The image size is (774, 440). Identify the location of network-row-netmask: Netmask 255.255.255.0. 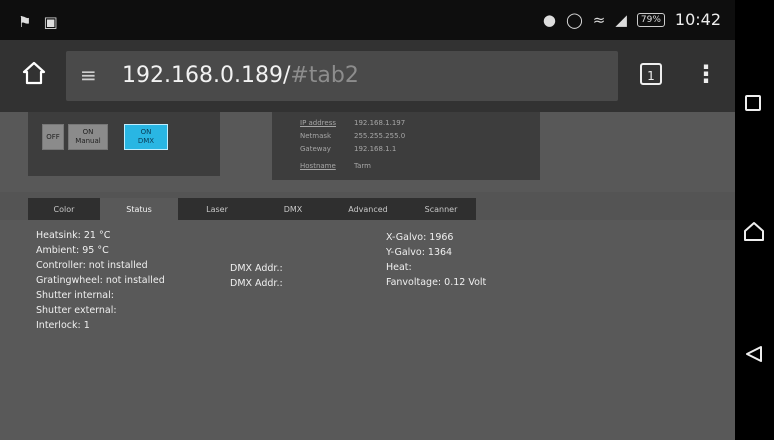
(352, 136).